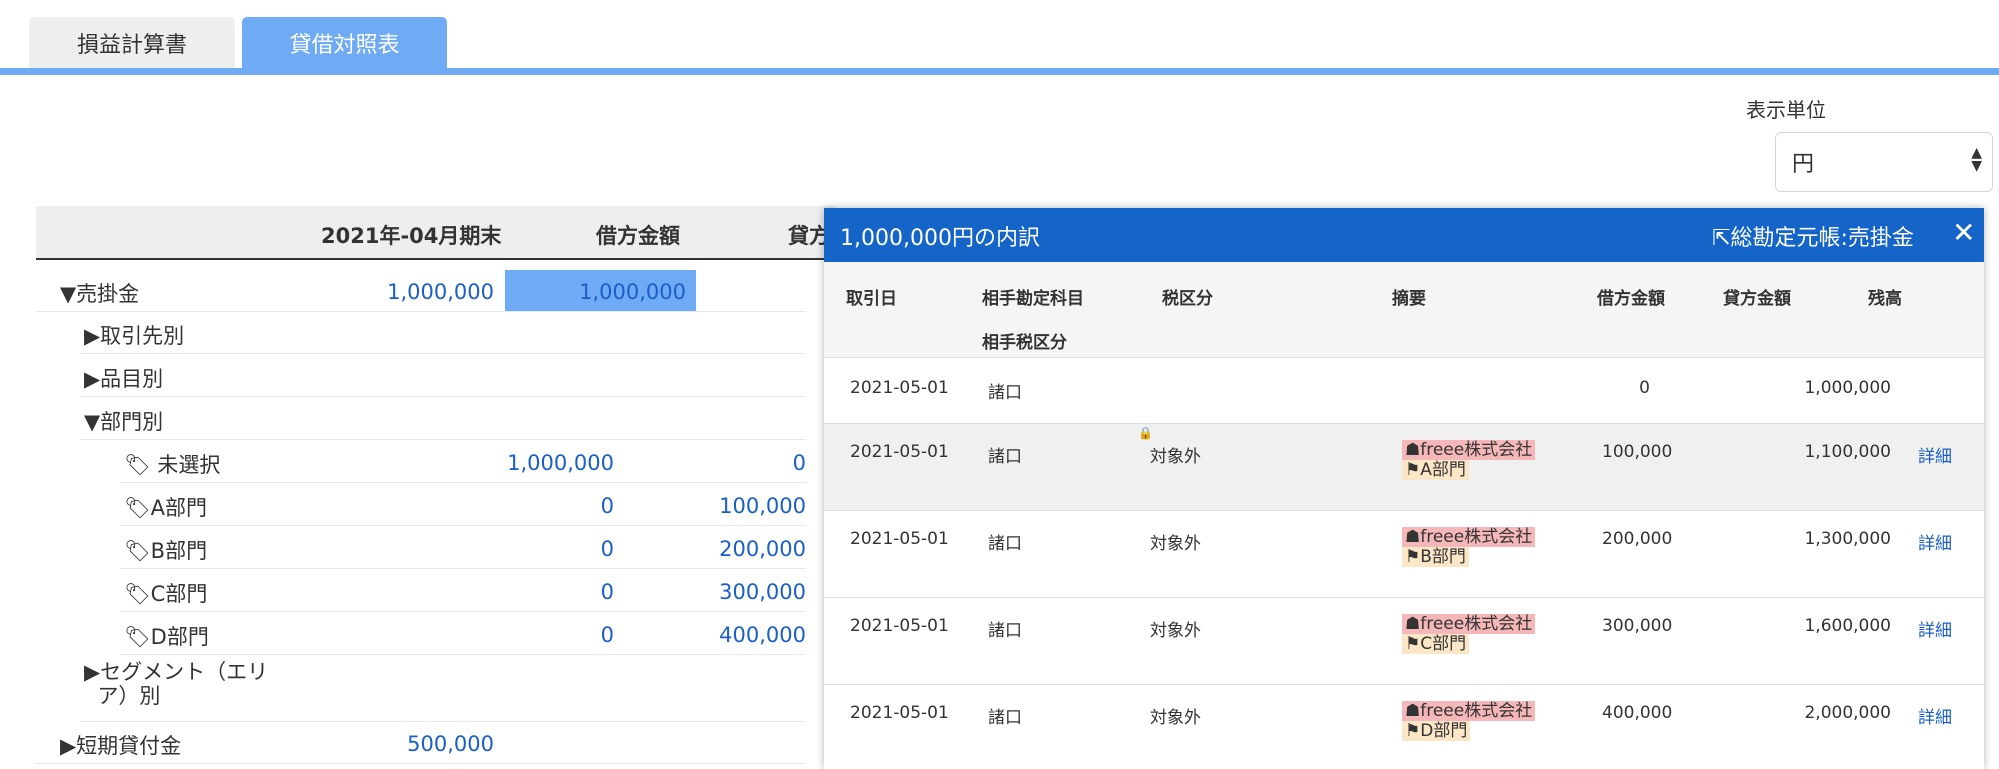 This screenshot has height=769, width=1999. I want to click on row-label: ▶短期貸付金, so click(120, 745).